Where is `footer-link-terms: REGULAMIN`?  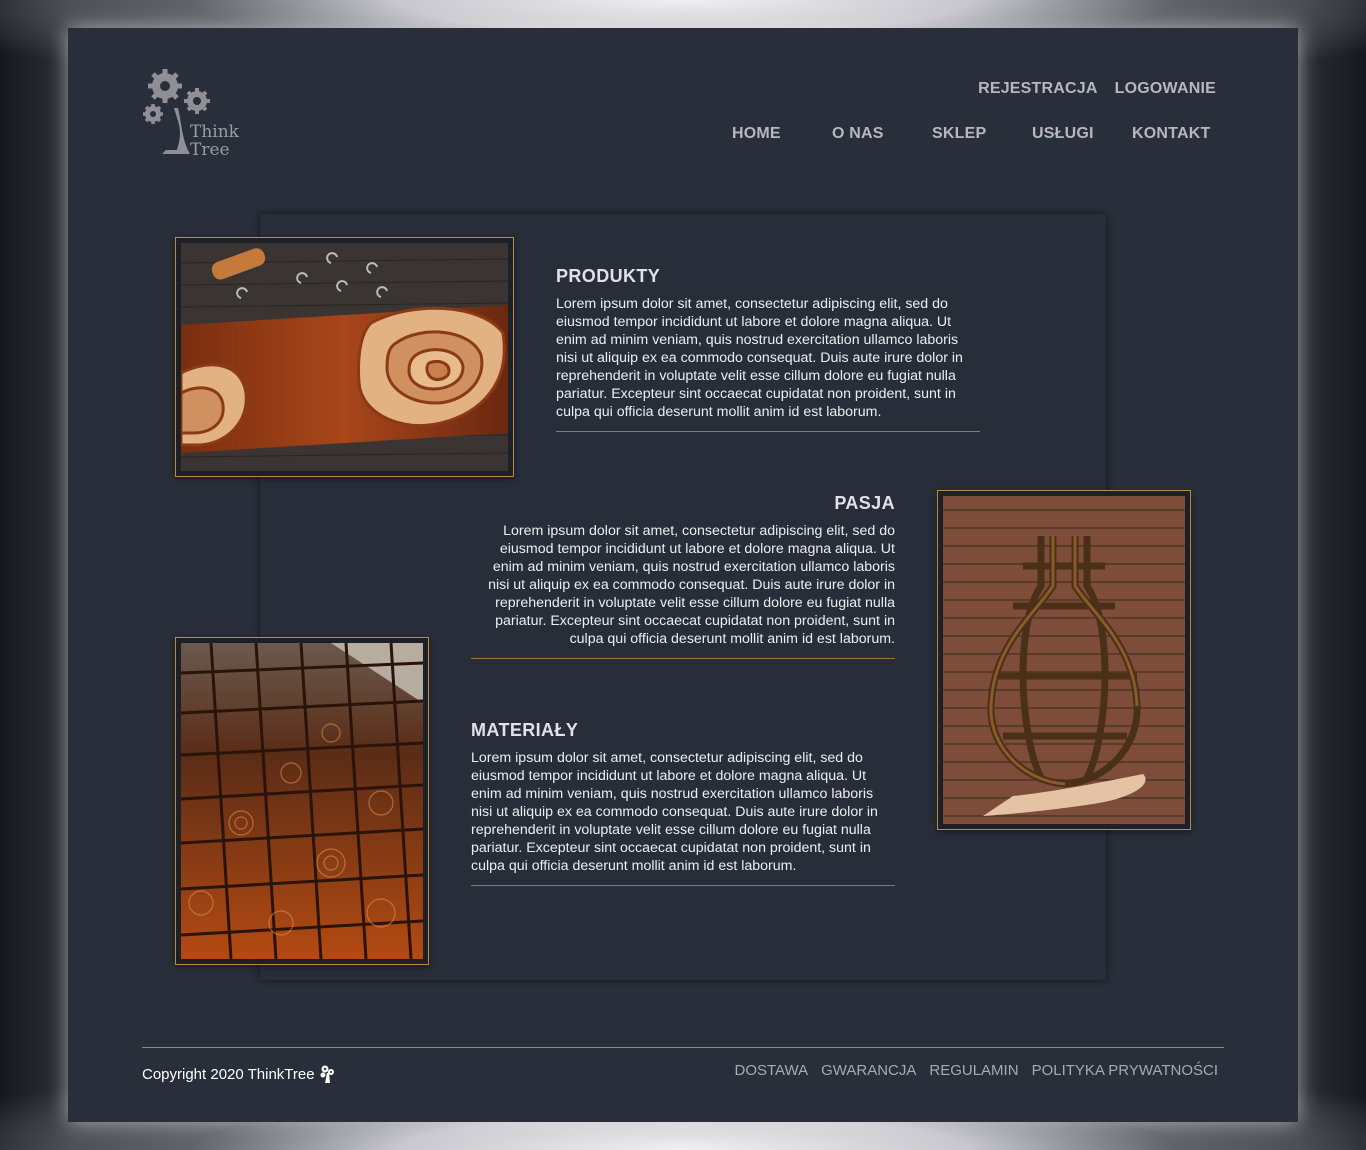
footer-link-terms: REGULAMIN is located at coordinates (973, 1070).